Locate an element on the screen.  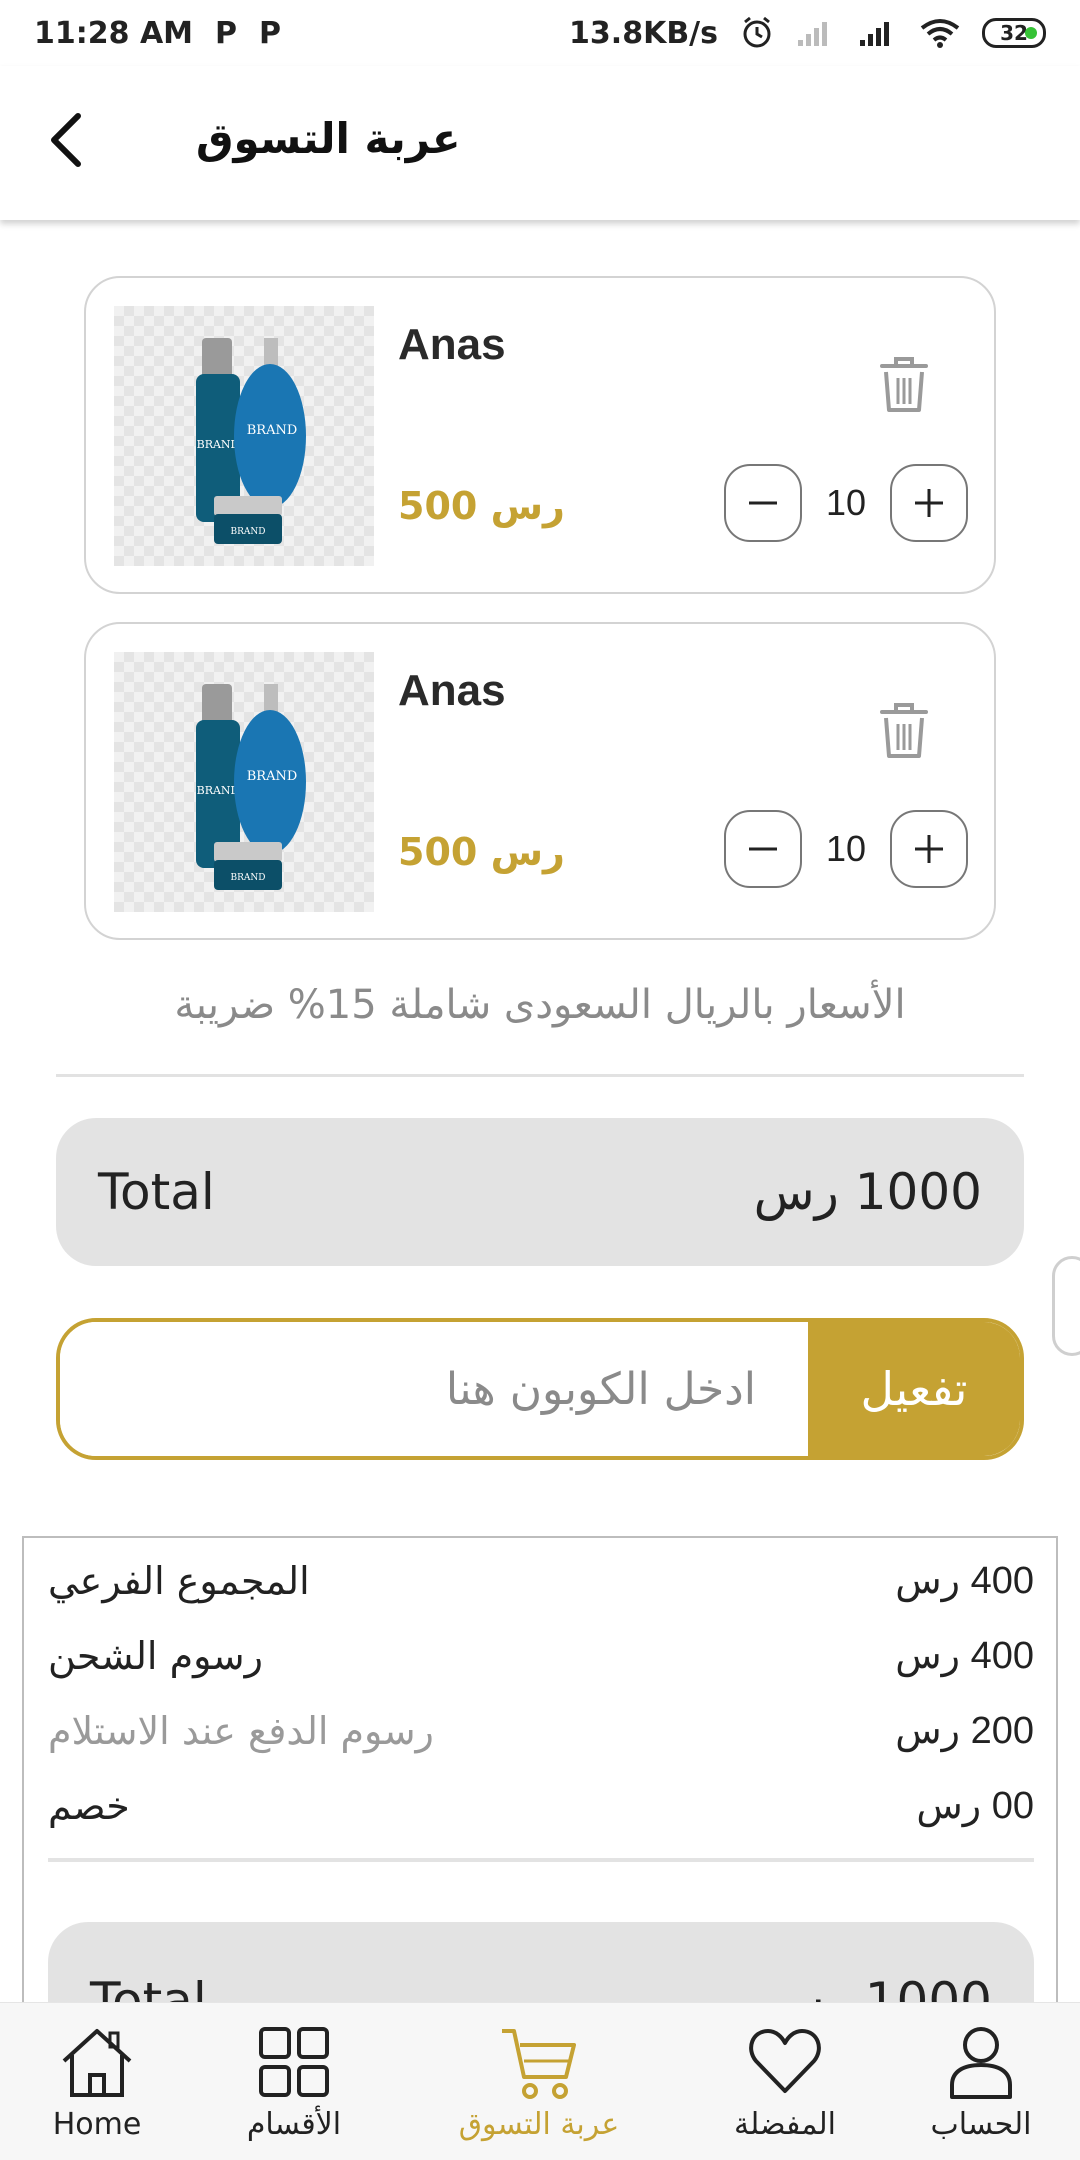
summary-value: 00 رس is located at coordinates (975, 1806).